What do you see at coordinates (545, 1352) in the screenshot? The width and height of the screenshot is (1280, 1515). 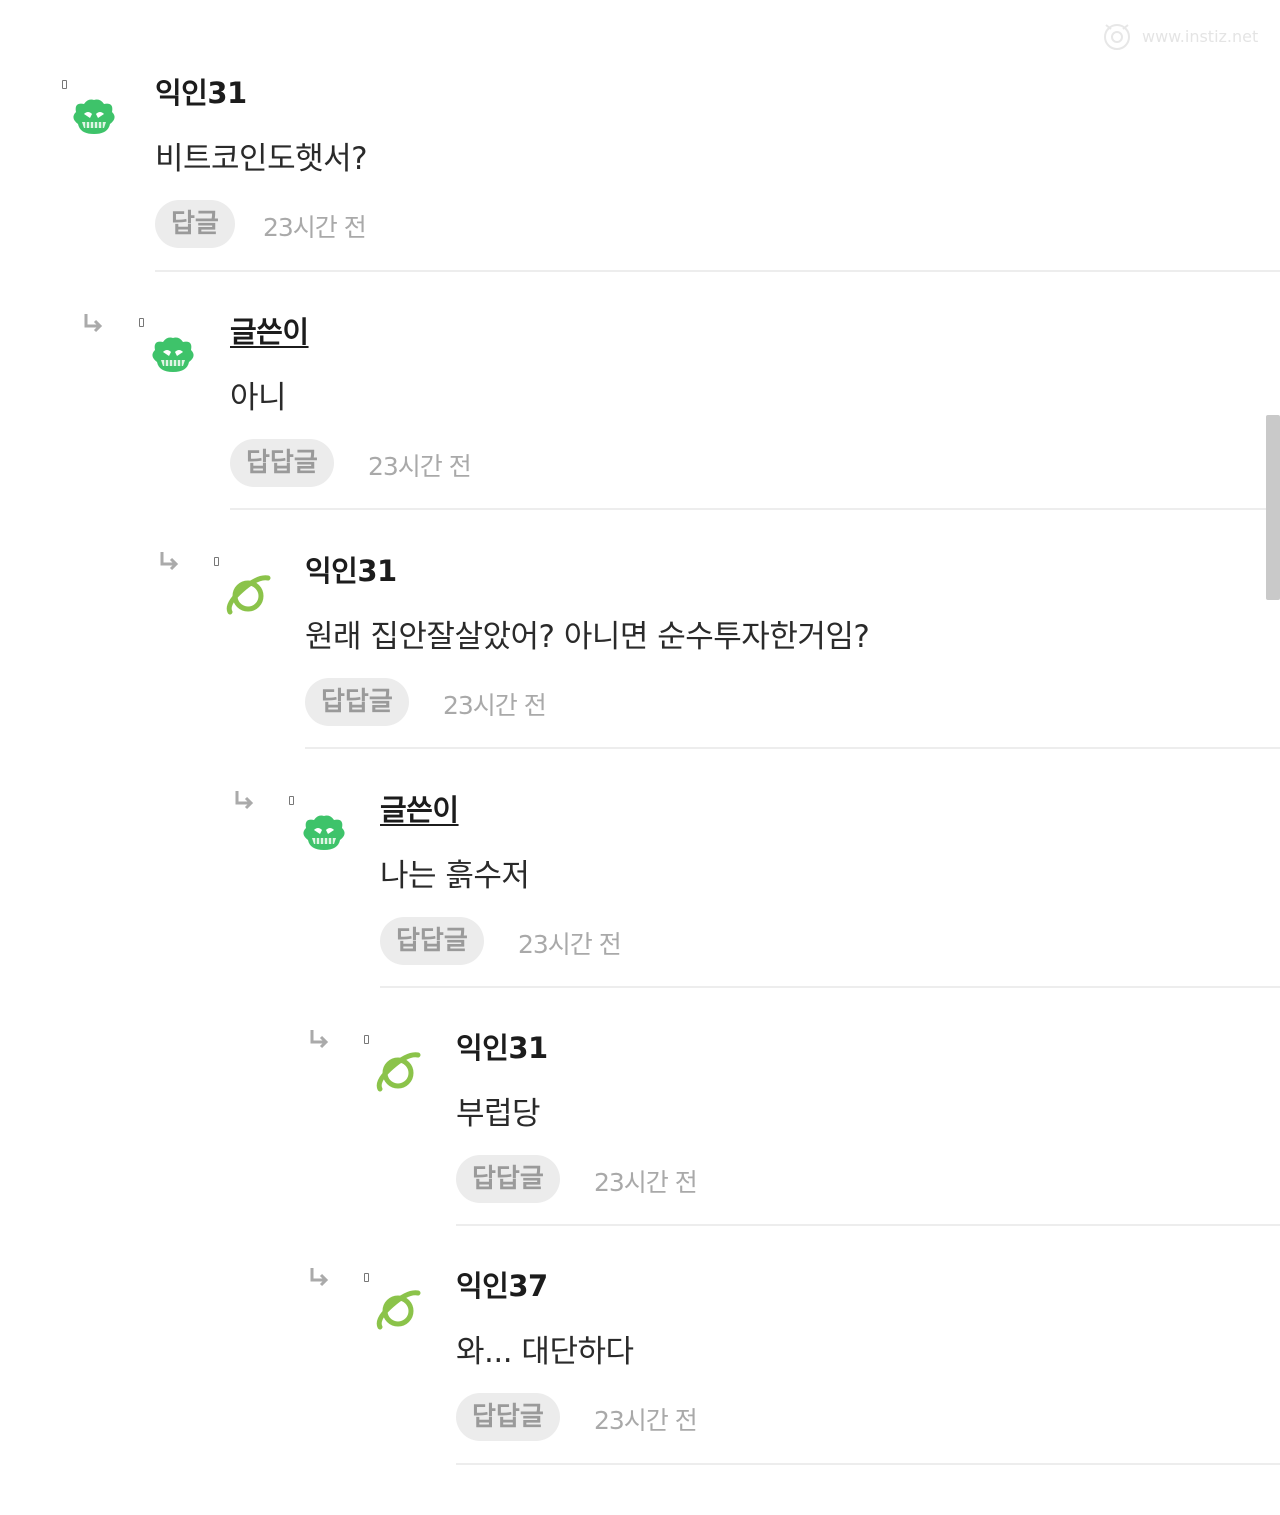 I see `comment-text: 와... 대단하다` at bounding box center [545, 1352].